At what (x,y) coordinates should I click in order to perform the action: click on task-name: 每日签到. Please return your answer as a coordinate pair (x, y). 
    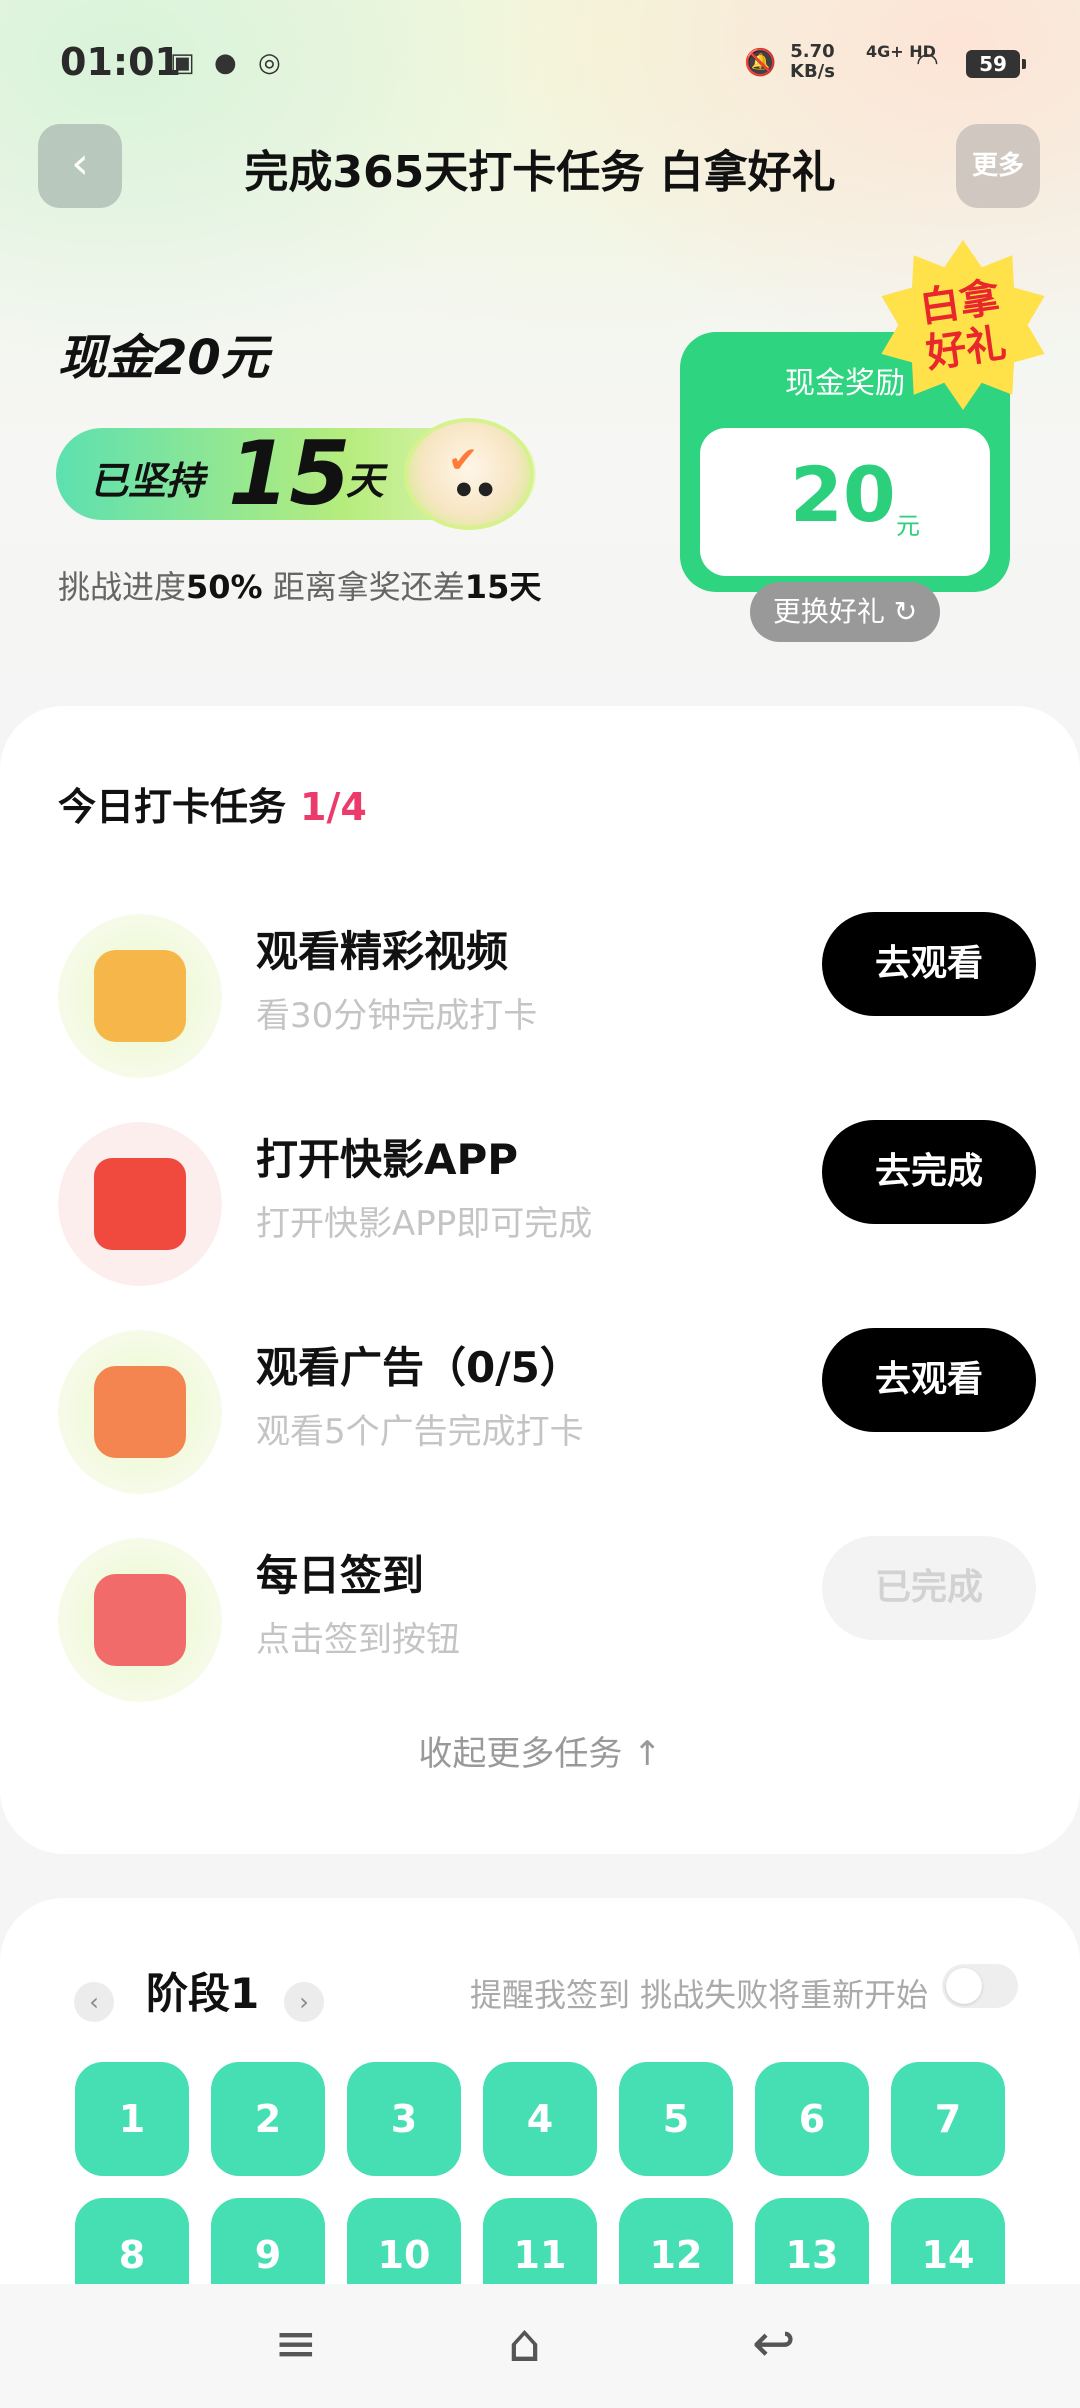
    Looking at the image, I should click on (340, 1575).